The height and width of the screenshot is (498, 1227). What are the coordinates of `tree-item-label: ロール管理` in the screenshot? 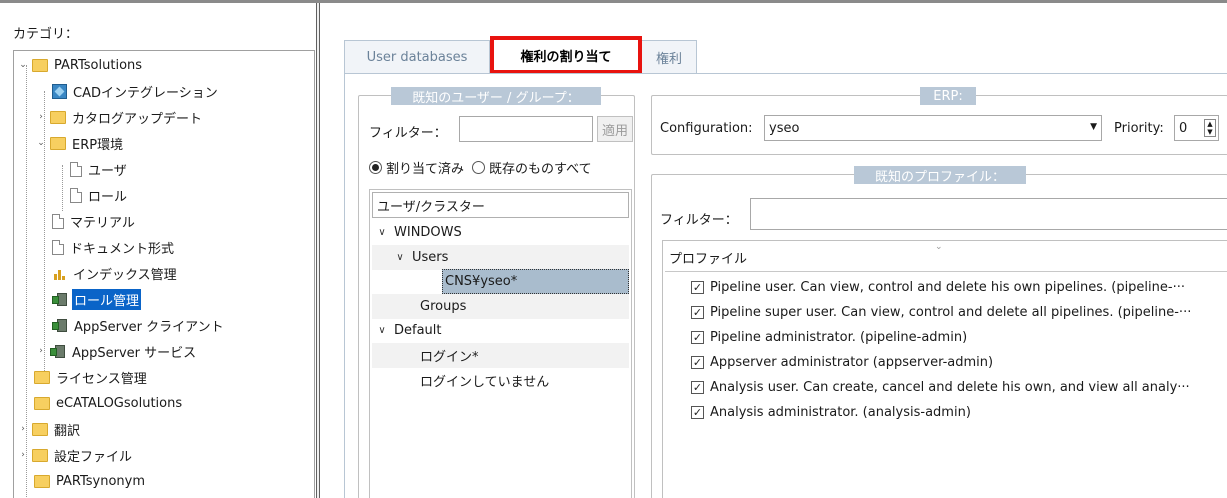 It's located at (107, 299).